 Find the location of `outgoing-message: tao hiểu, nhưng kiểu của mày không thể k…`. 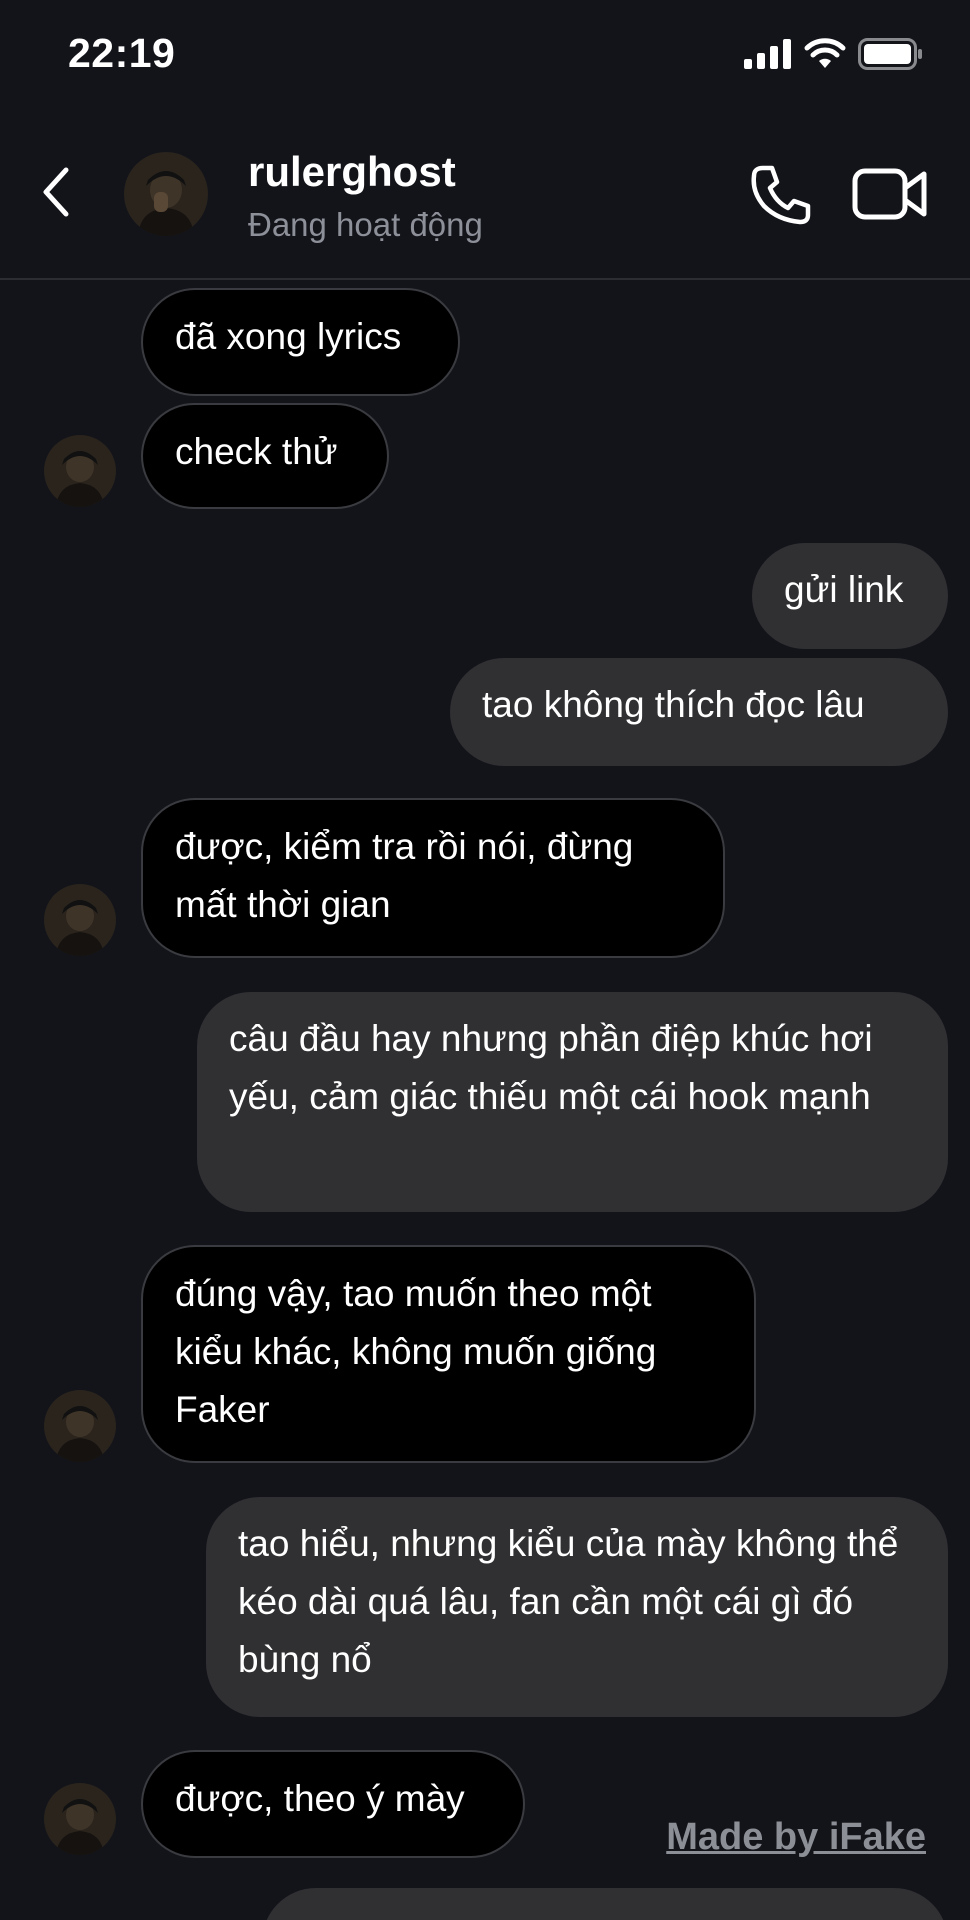

outgoing-message: tao hiểu, nhưng kiểu của mày không thể k… is located at coordinates (577, 1607).